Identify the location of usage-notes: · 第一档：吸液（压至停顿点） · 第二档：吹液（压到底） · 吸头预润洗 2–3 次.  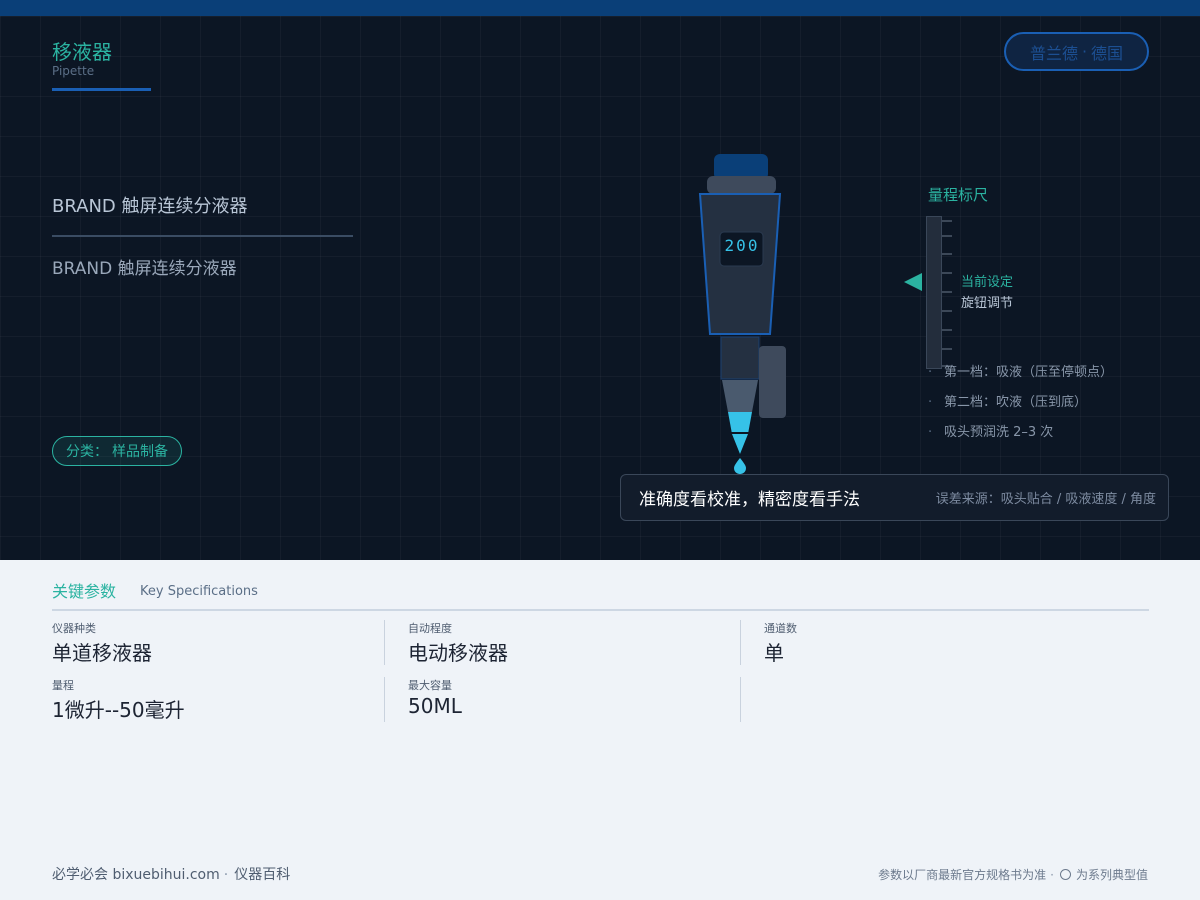
(1020, 409).